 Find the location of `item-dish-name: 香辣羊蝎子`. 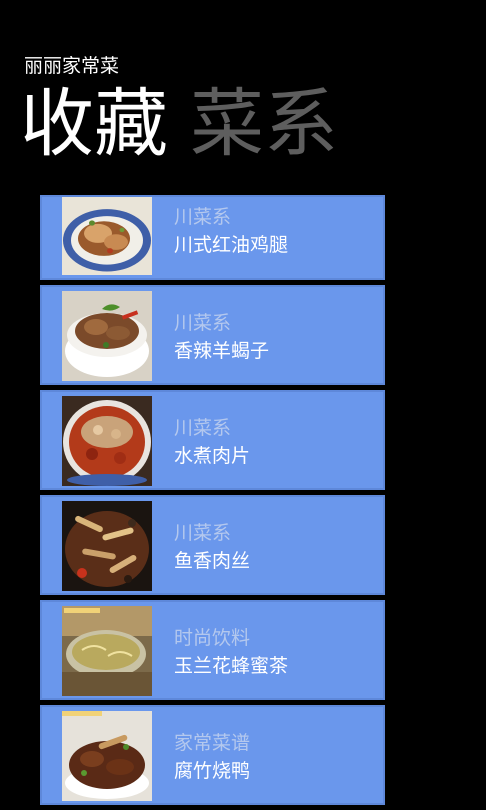

item-dish-name: 香辣羊蝎子 is located at coordinates (222, 351).